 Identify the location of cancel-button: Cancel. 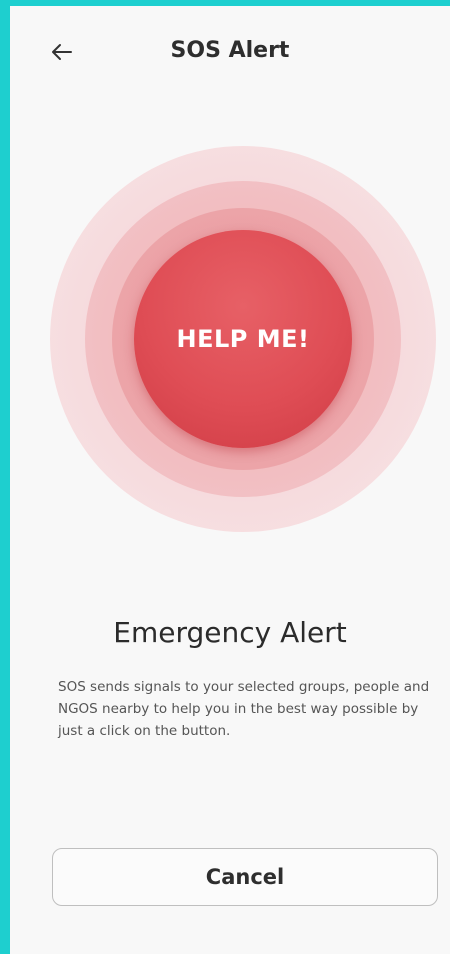
(245, 877).